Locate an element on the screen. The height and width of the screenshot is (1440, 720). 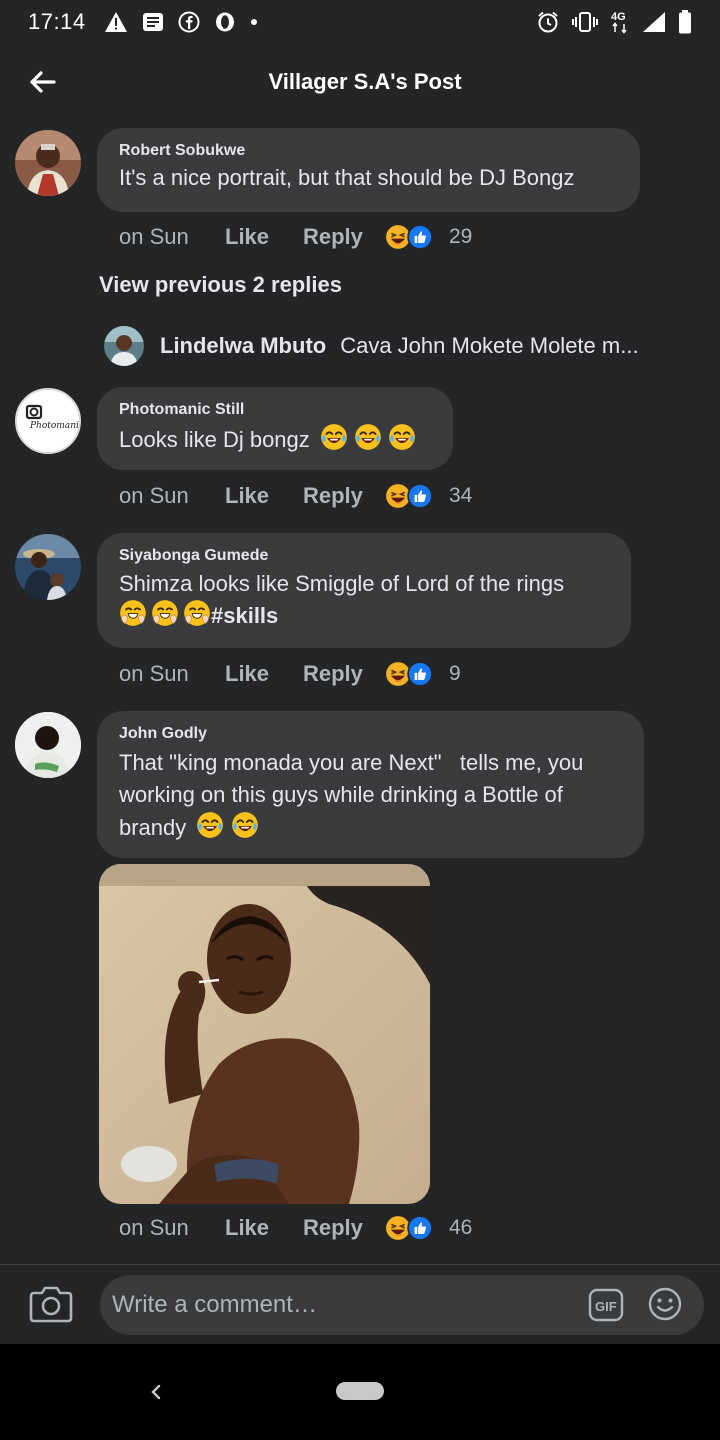
alarm-icon is located at coordinates (548, 22).